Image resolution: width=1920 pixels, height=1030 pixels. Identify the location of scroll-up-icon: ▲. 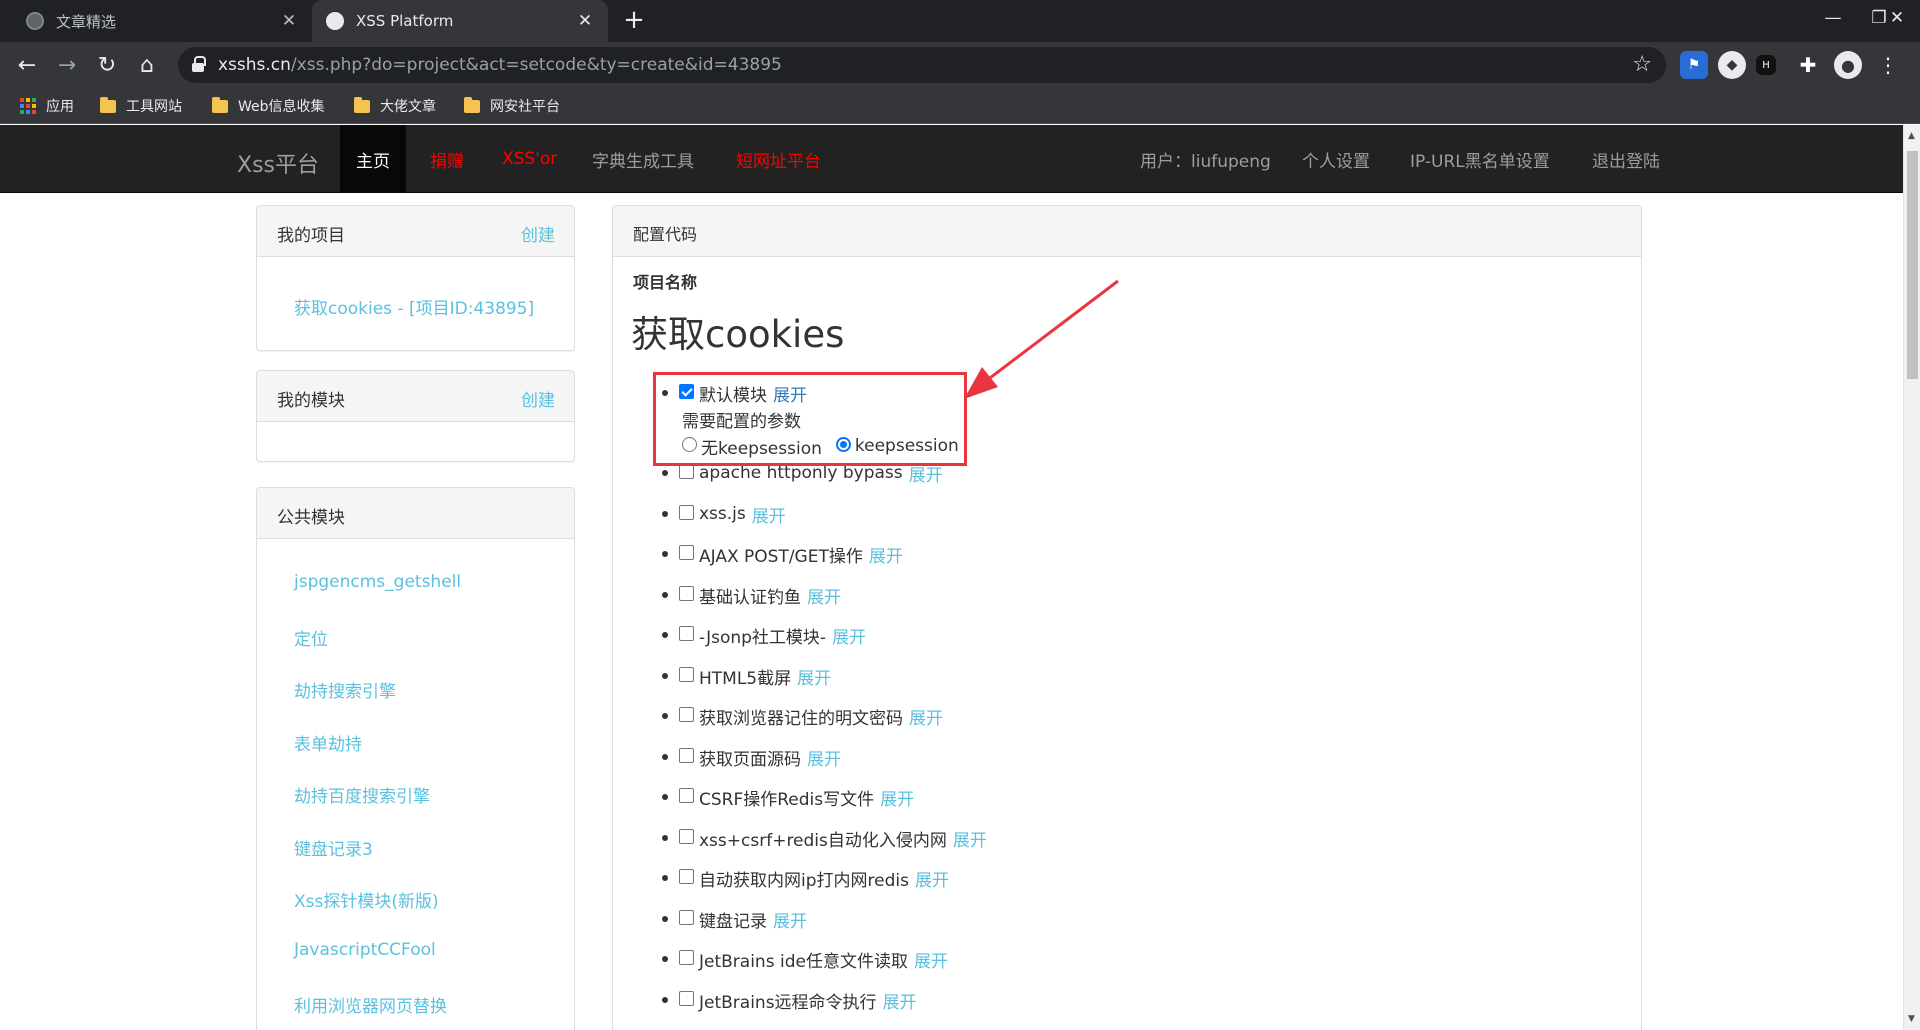
(1911, 136).